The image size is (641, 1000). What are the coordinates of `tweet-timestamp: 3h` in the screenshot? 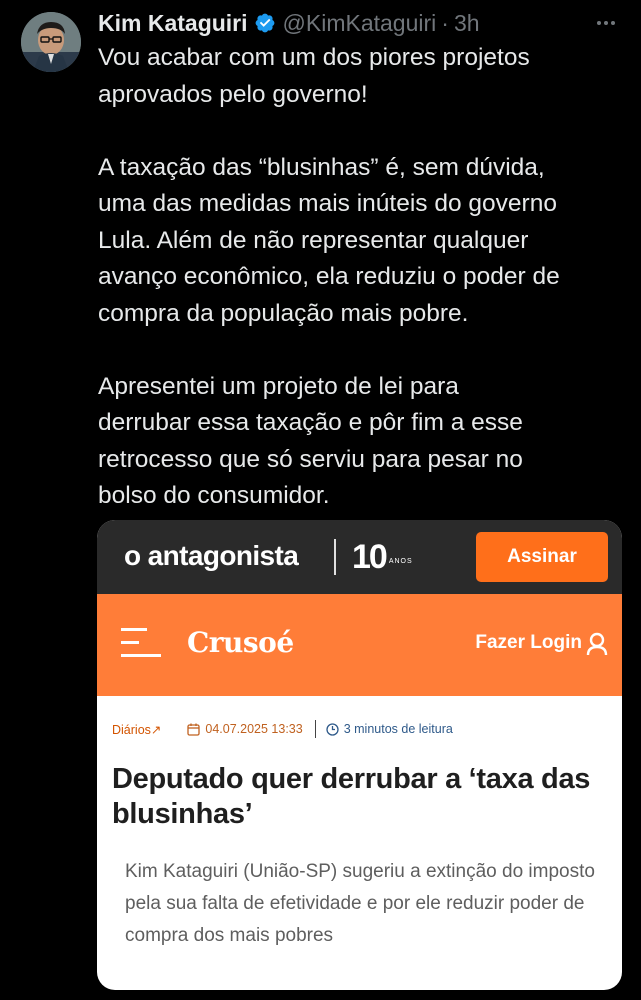 It's located at (467, 23).